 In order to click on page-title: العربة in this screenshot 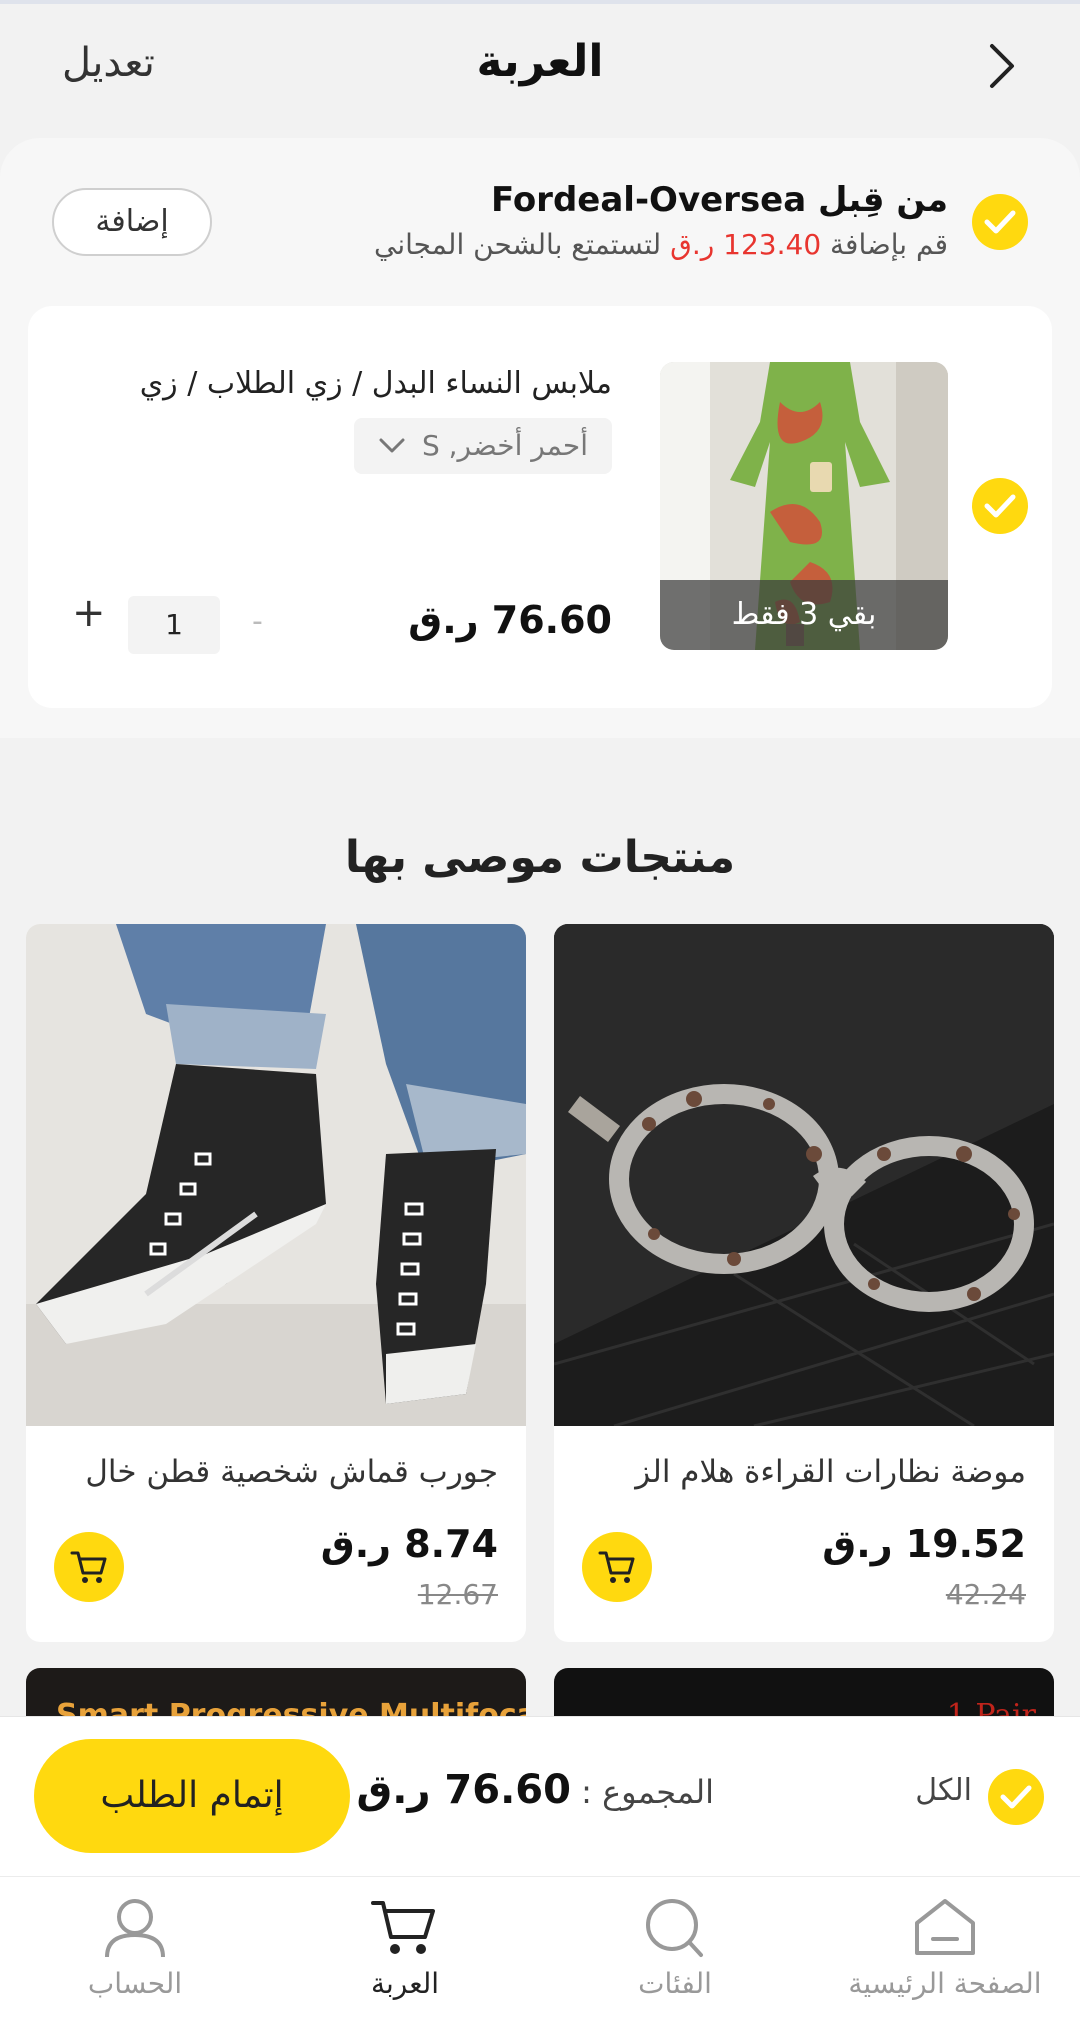, I will do `click(540, 61)`.